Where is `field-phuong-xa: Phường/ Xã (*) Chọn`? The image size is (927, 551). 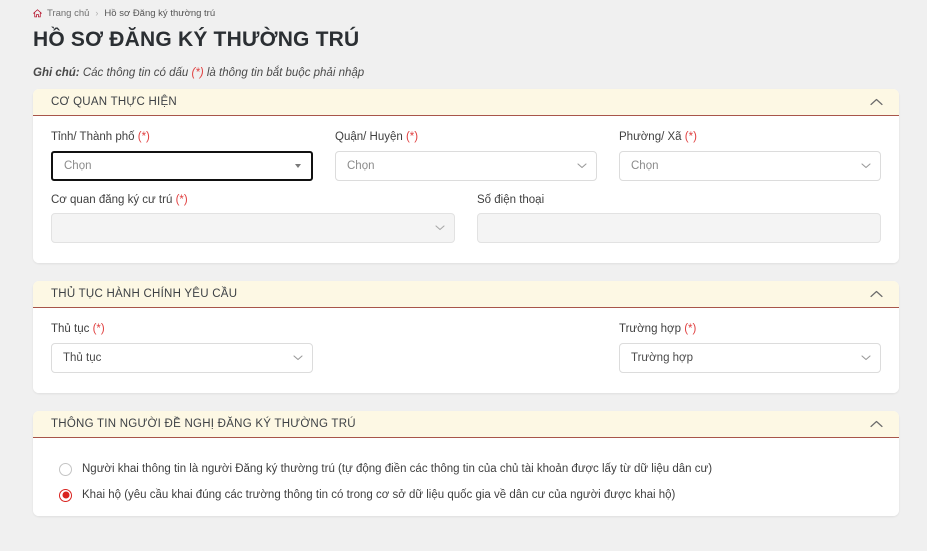
field-phuong-xa: Phường/ Xã (*) Chọn is located at coordinates (750, 155).